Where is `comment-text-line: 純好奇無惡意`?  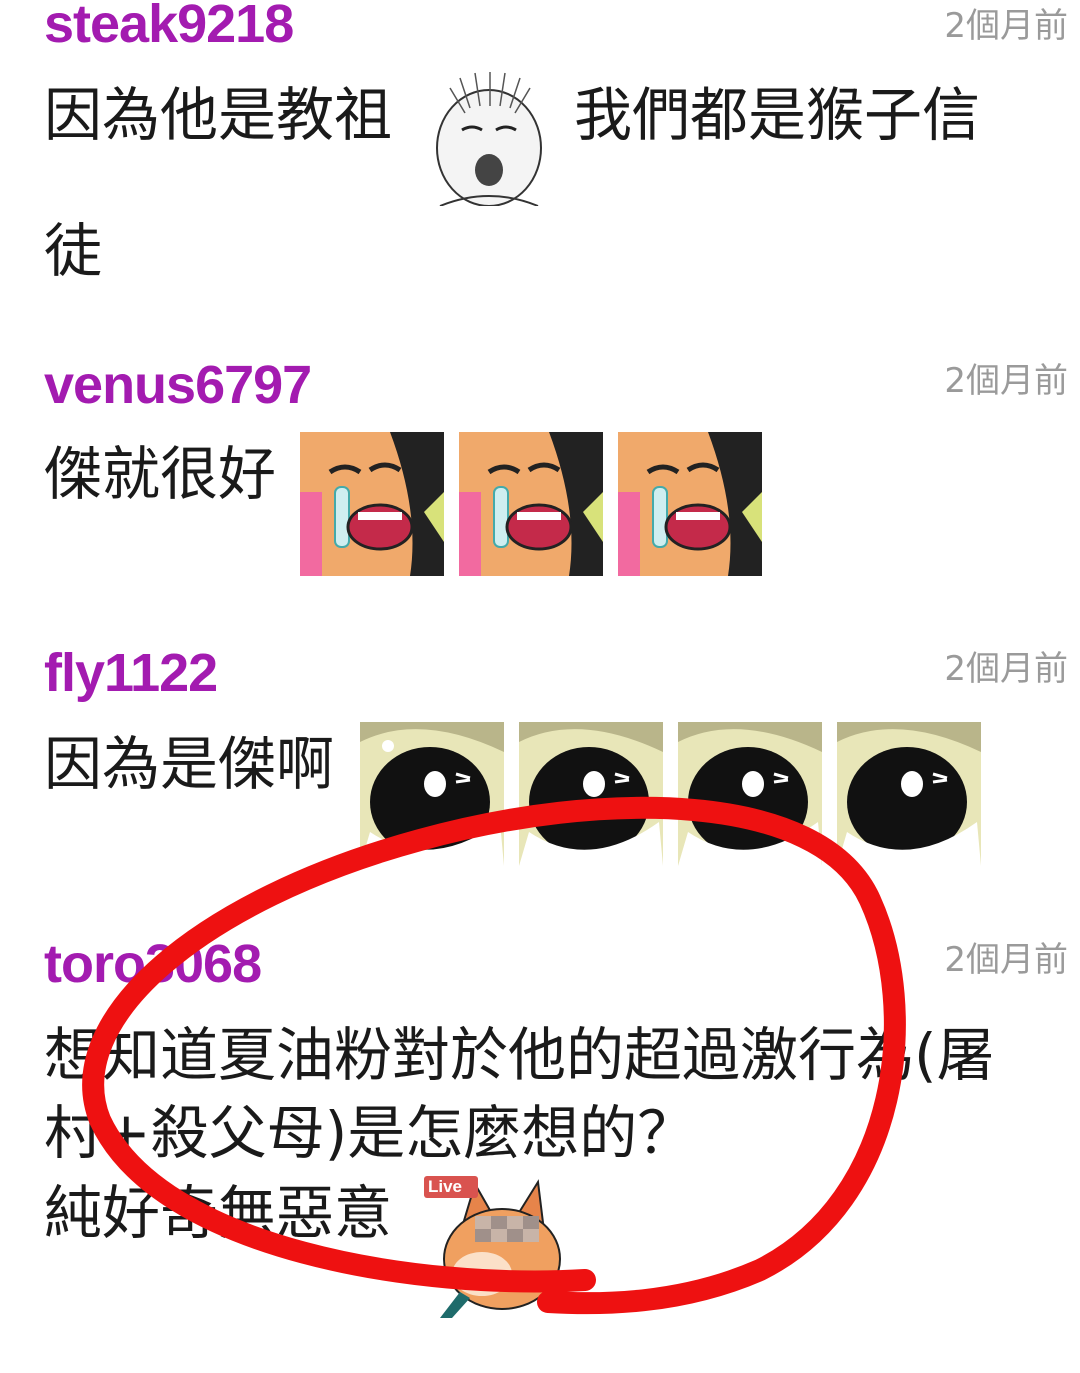 comment-text-line: 純好奇無惡意 is located at coordinates (218, 1213).